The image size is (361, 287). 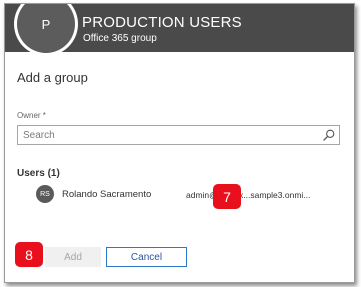 I want to click on user-name: Rolando Sacramento, so click(x=107, y=194).